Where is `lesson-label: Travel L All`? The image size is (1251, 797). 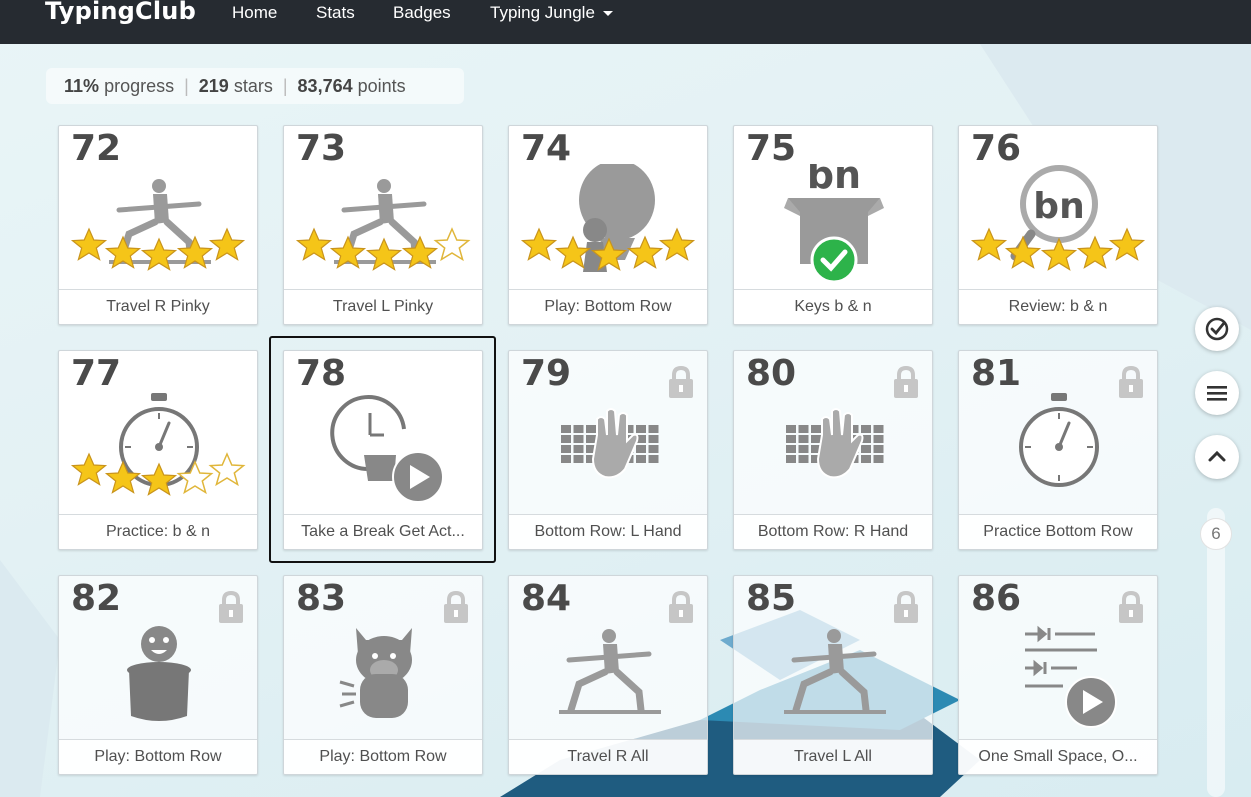
lesson-label: Travel L All is located at coordinates (833, 756).